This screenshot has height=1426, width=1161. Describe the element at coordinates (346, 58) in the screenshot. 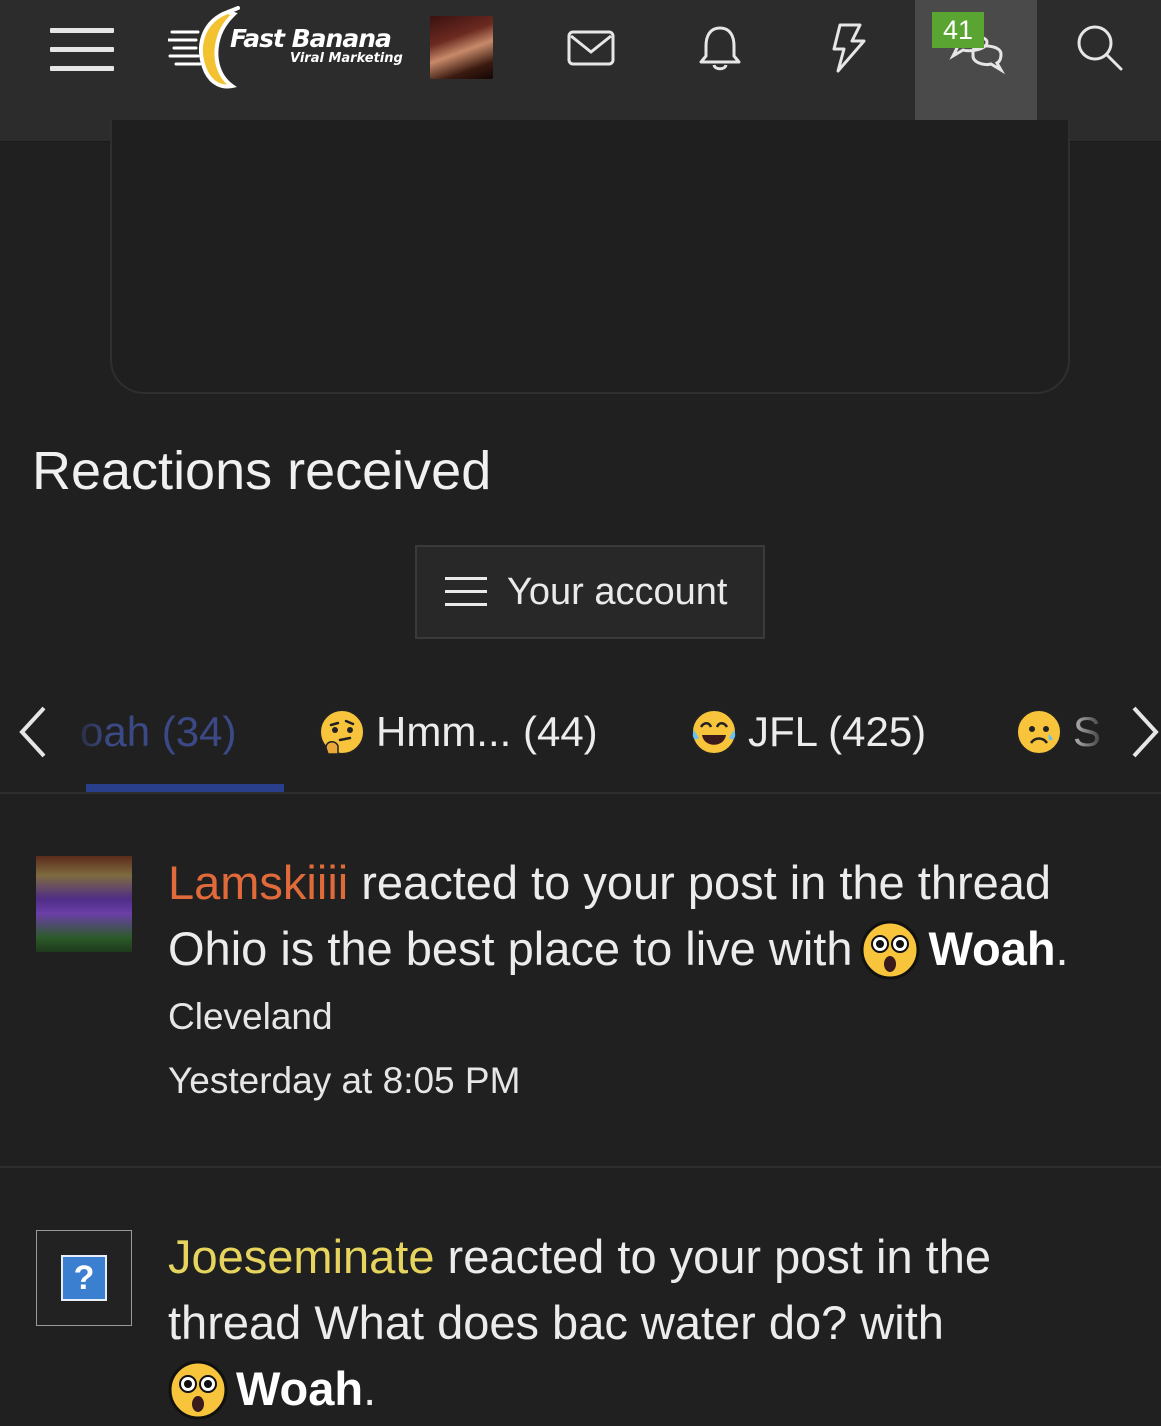

I see `logo-subtitle: Viral Marketing` at that location.